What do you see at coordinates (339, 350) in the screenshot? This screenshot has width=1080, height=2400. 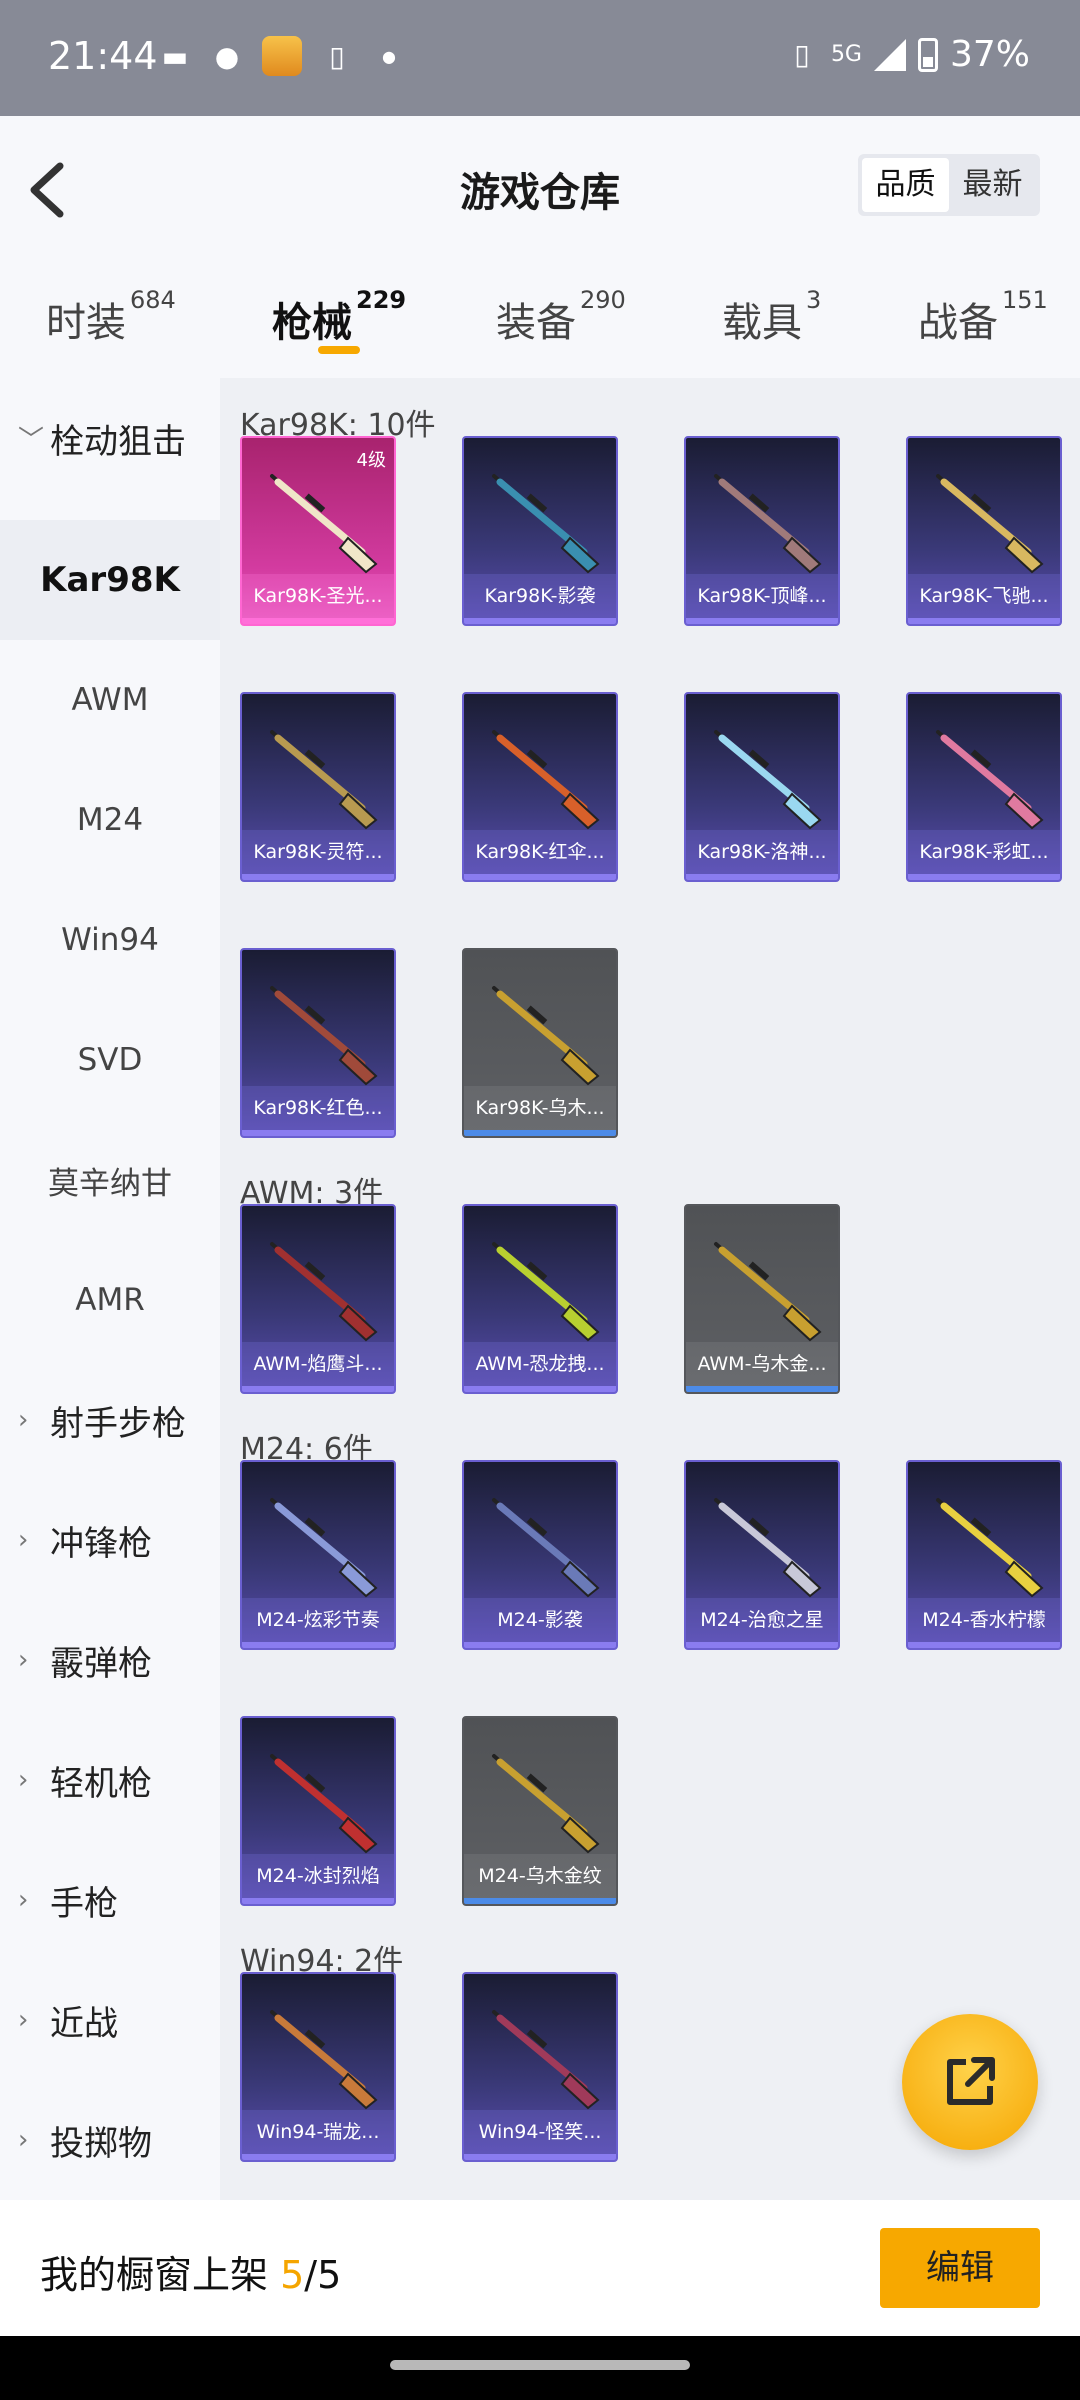 I see `active-tab-indicator` at bounding box center [339, 350].